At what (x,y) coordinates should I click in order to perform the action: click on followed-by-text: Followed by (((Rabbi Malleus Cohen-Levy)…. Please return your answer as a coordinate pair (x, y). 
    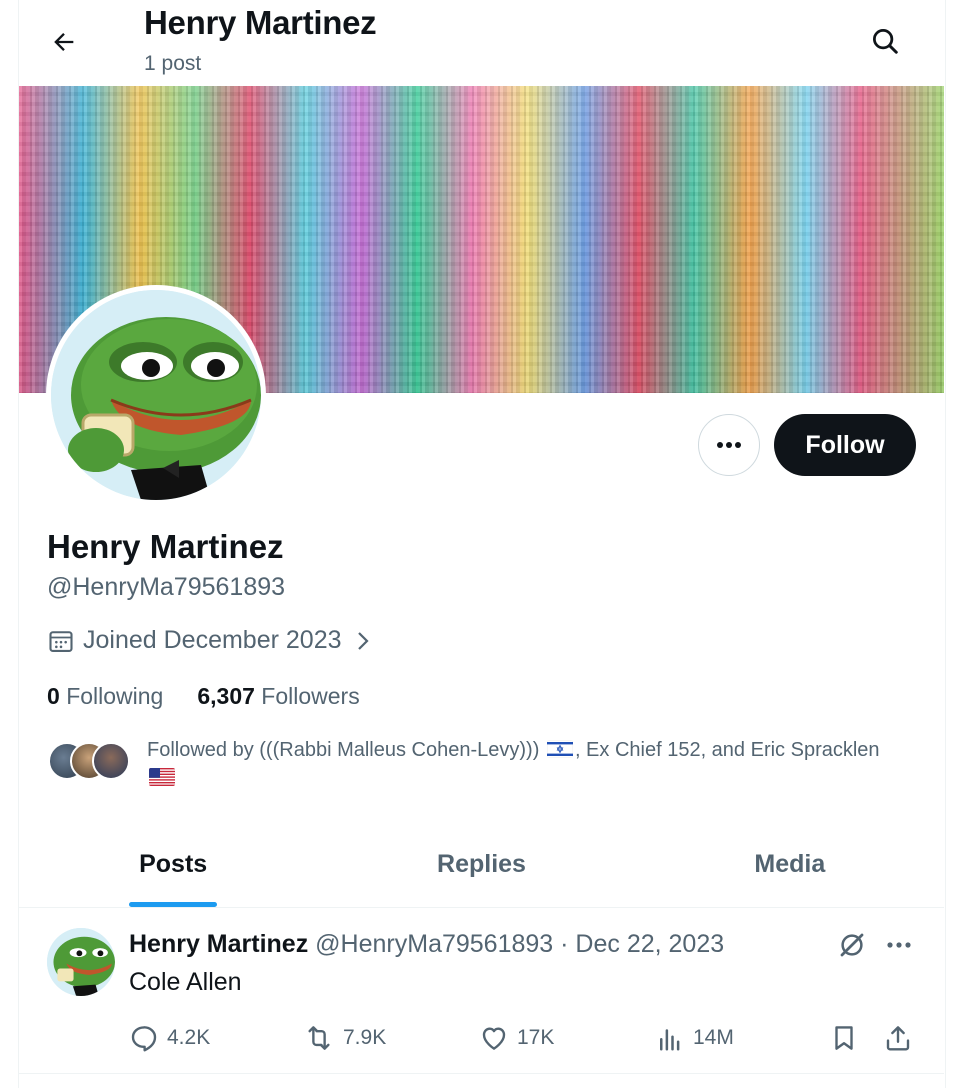
    Looking at the image, I should click on (517, 764).